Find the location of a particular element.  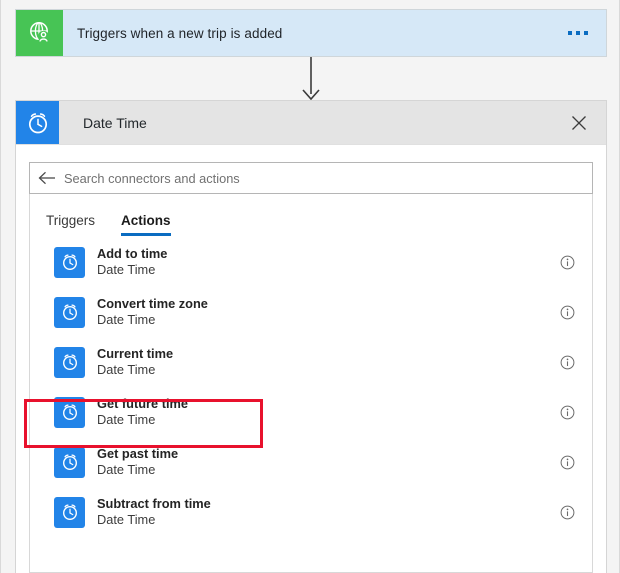

list-item-text: Subtract from time Date Time is located at coordinates (320, 512).